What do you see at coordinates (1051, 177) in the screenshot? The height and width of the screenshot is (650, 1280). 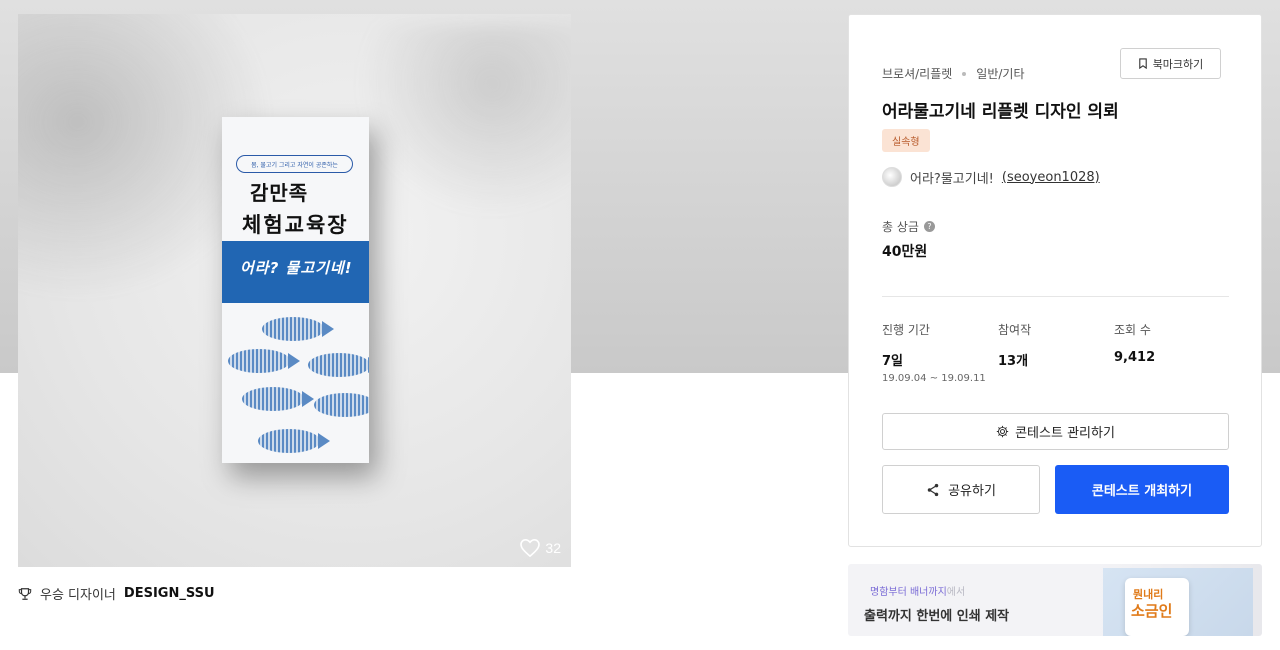 I see `author-id: (seoyeon1028)` at bounding box center [1051, 177].